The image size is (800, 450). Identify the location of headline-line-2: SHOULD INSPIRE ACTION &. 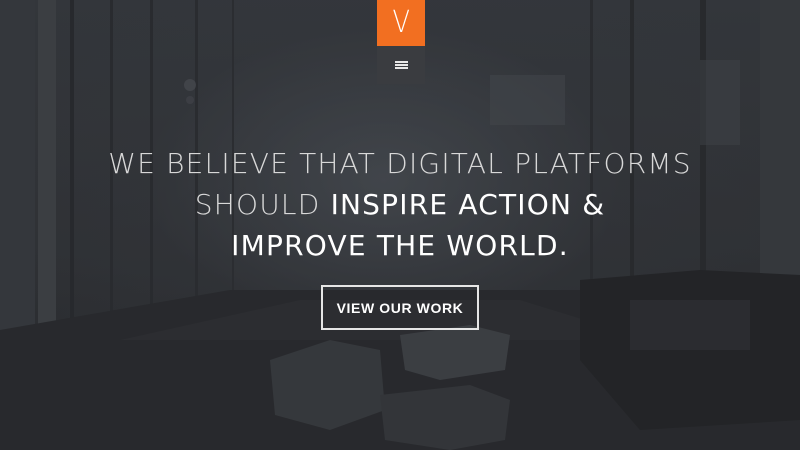
(400, 204).